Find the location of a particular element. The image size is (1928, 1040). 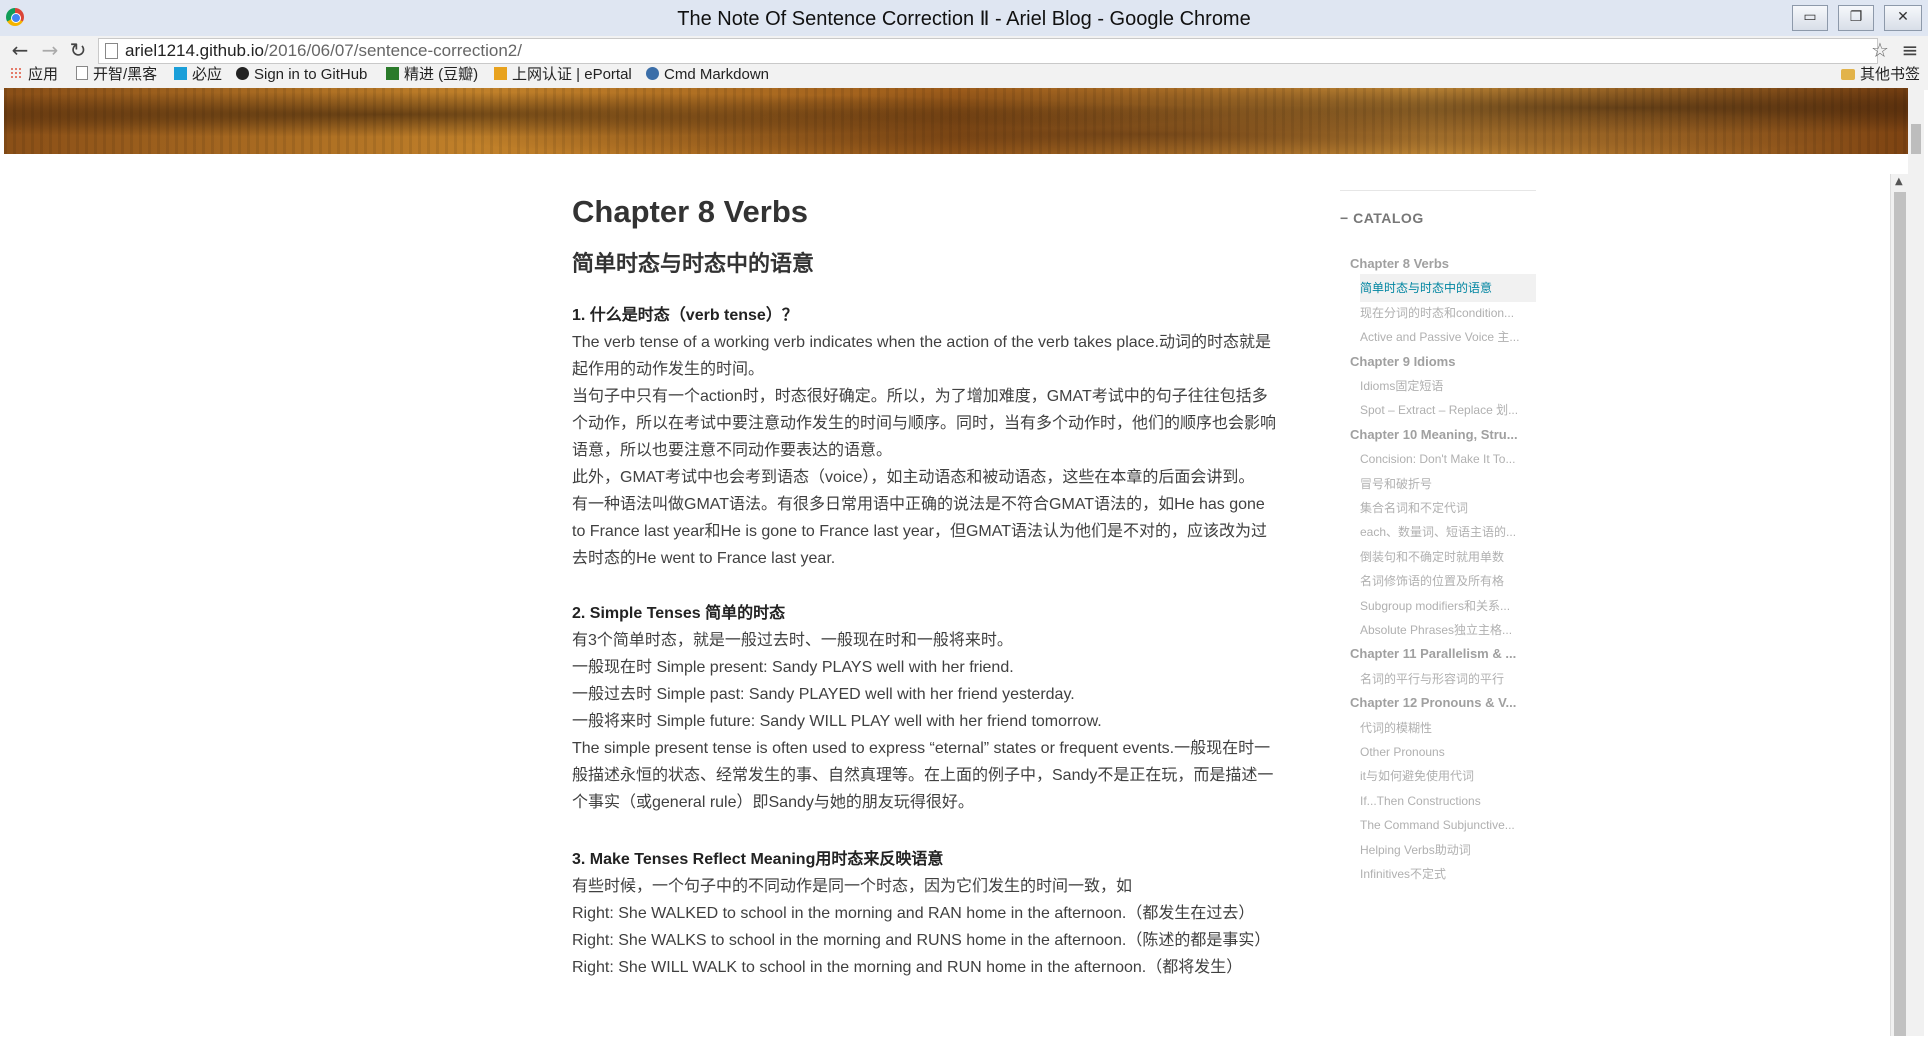

collapse-icon: − is located at coordinates (1344, 218).